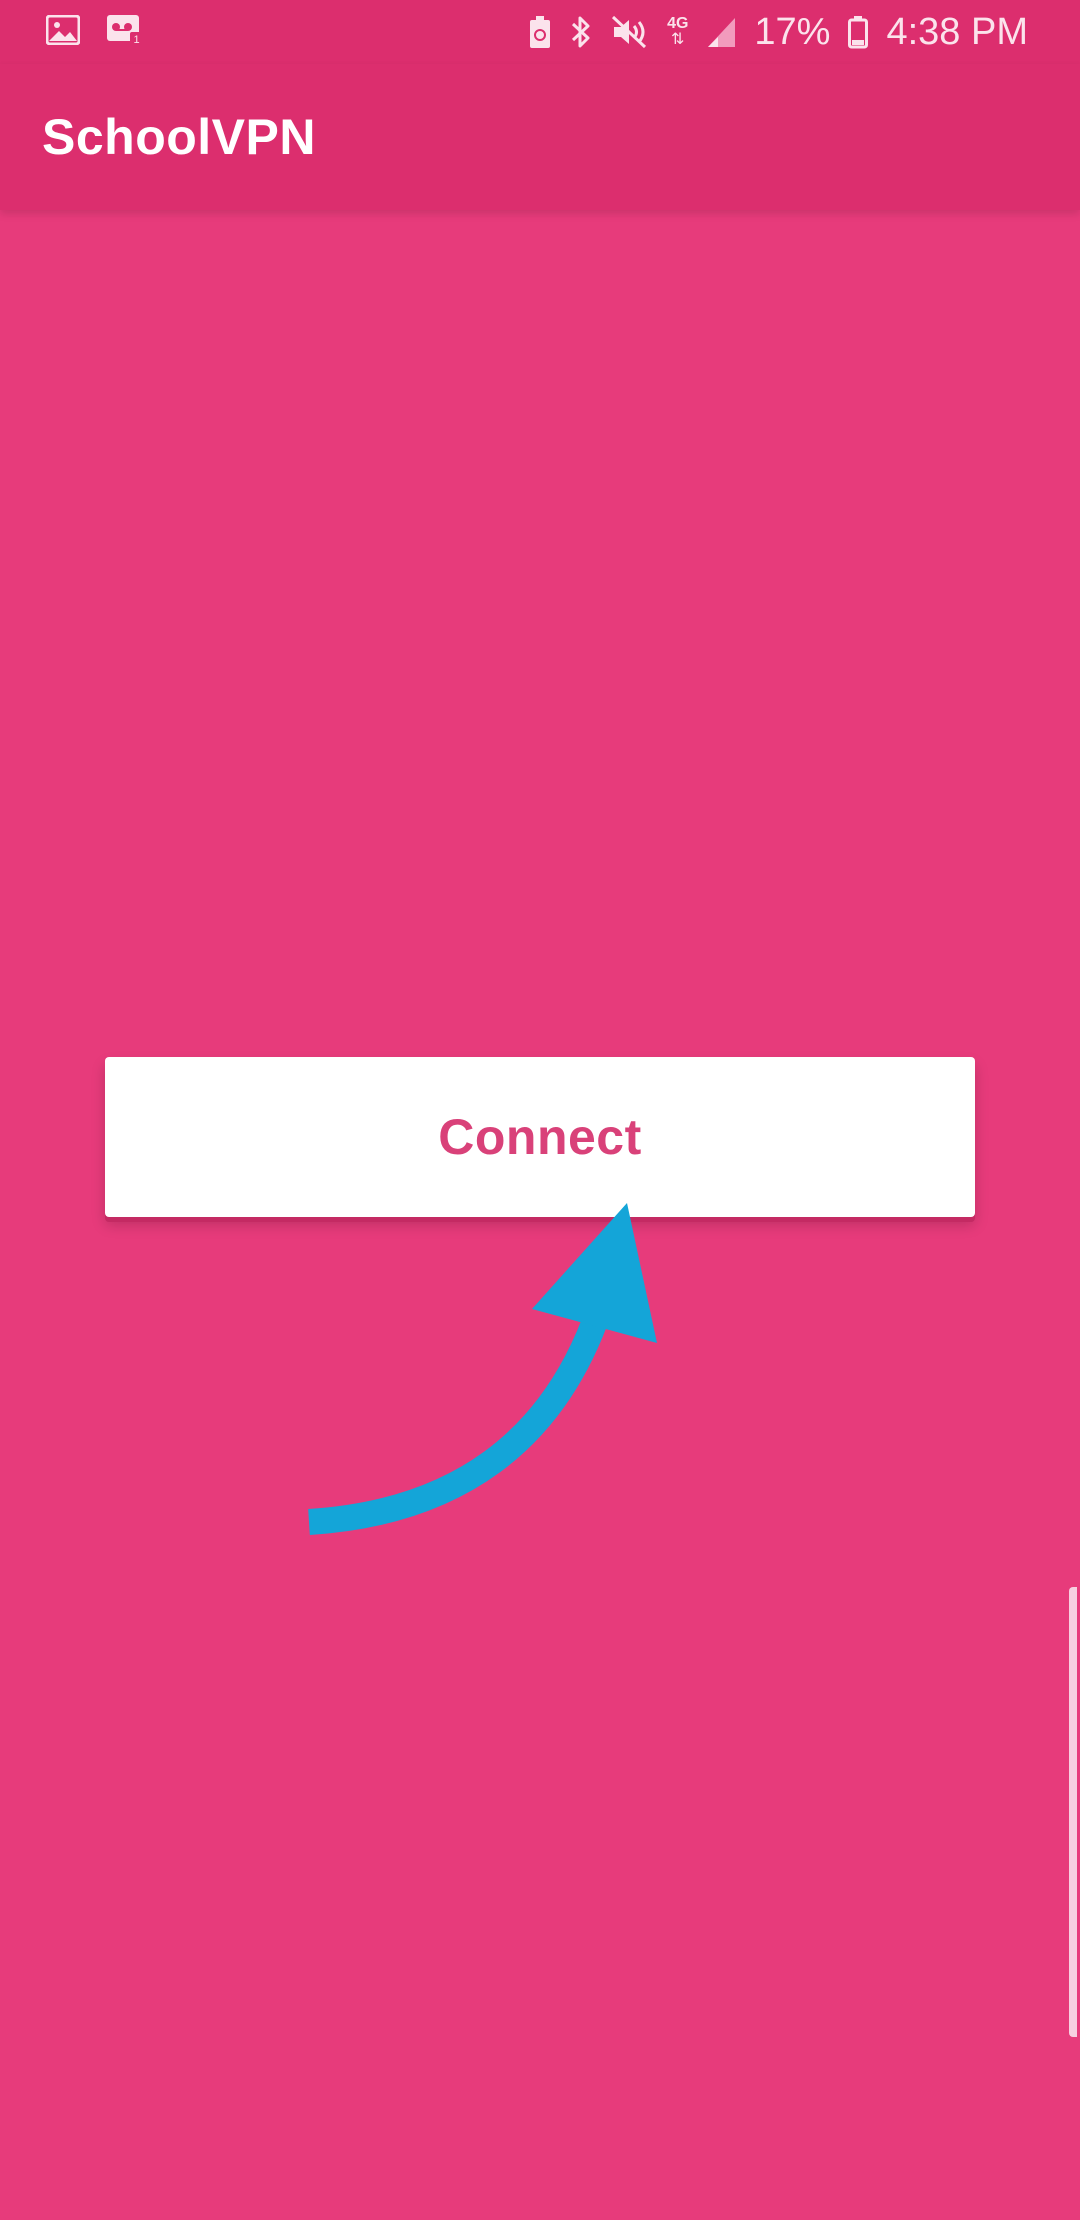  Describe the element at coordinates (125, 30) in the screenshot. I see `voicemail-icon: 1` at that location.